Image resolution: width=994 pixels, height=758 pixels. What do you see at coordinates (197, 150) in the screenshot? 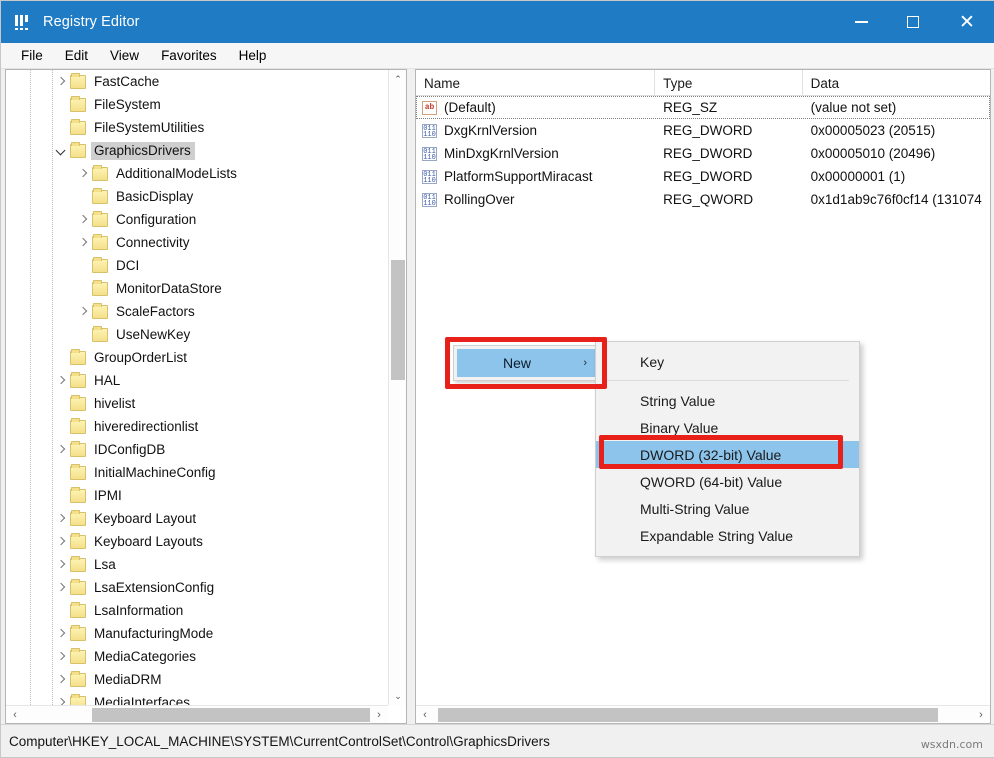
I see `tree-item: GraphicsDrivers` at bounding box center [197, 150].